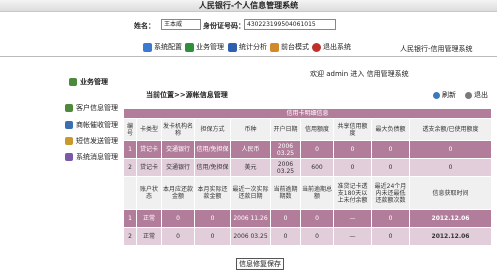 This screenshot has width=497, height=271. I want to click on system-config-button: 系统配置, so click(162, 47).